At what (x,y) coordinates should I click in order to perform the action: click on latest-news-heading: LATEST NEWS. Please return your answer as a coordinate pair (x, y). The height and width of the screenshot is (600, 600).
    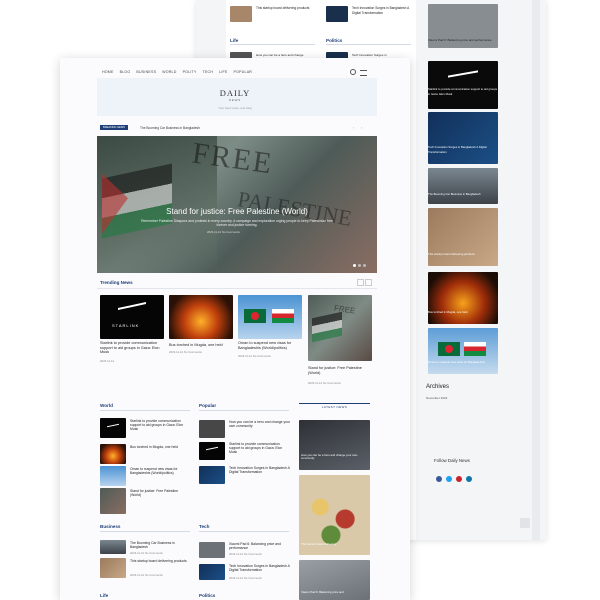
    Looking at the image, I should click on (334, 407).